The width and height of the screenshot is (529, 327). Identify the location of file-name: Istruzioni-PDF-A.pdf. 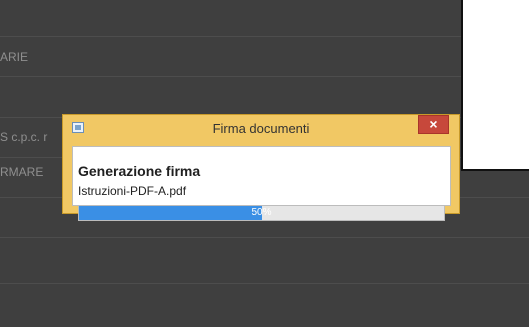
(132, 191).